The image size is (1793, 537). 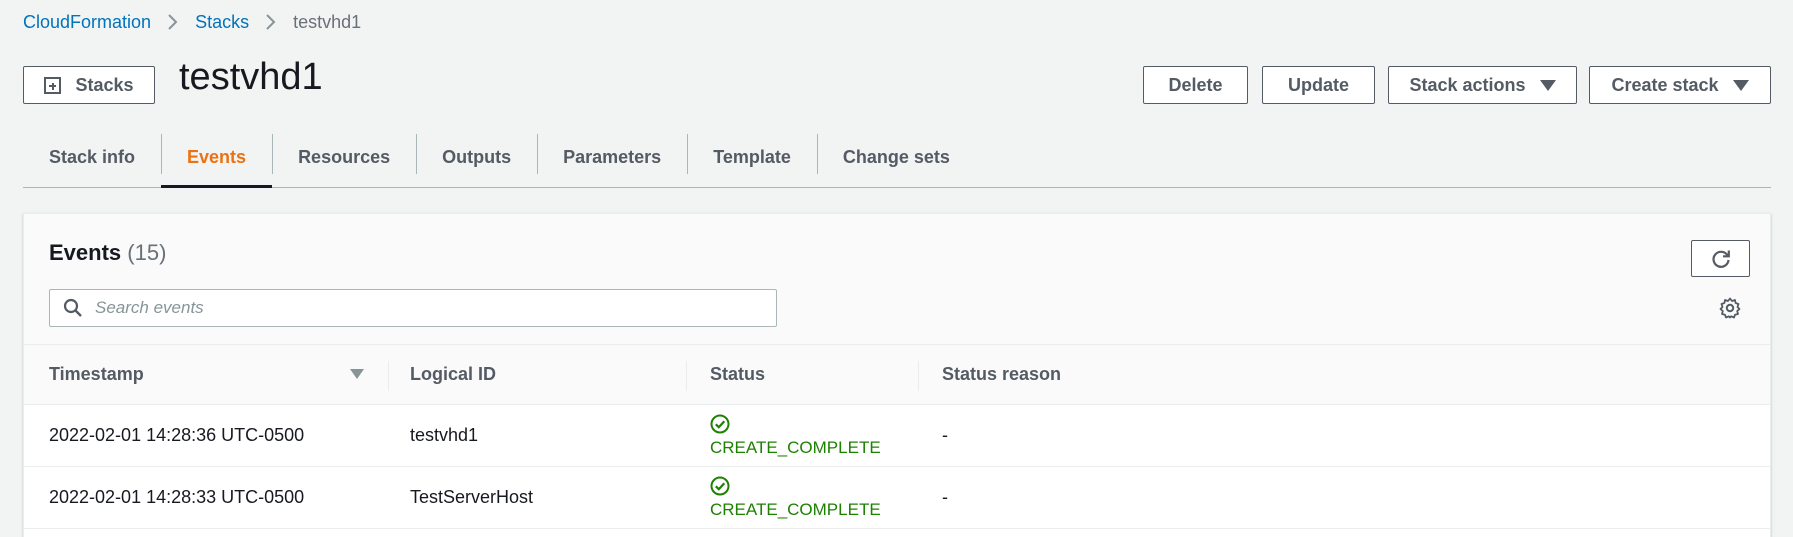 I want to click on events-count: (15), so click(x=147, y=252).